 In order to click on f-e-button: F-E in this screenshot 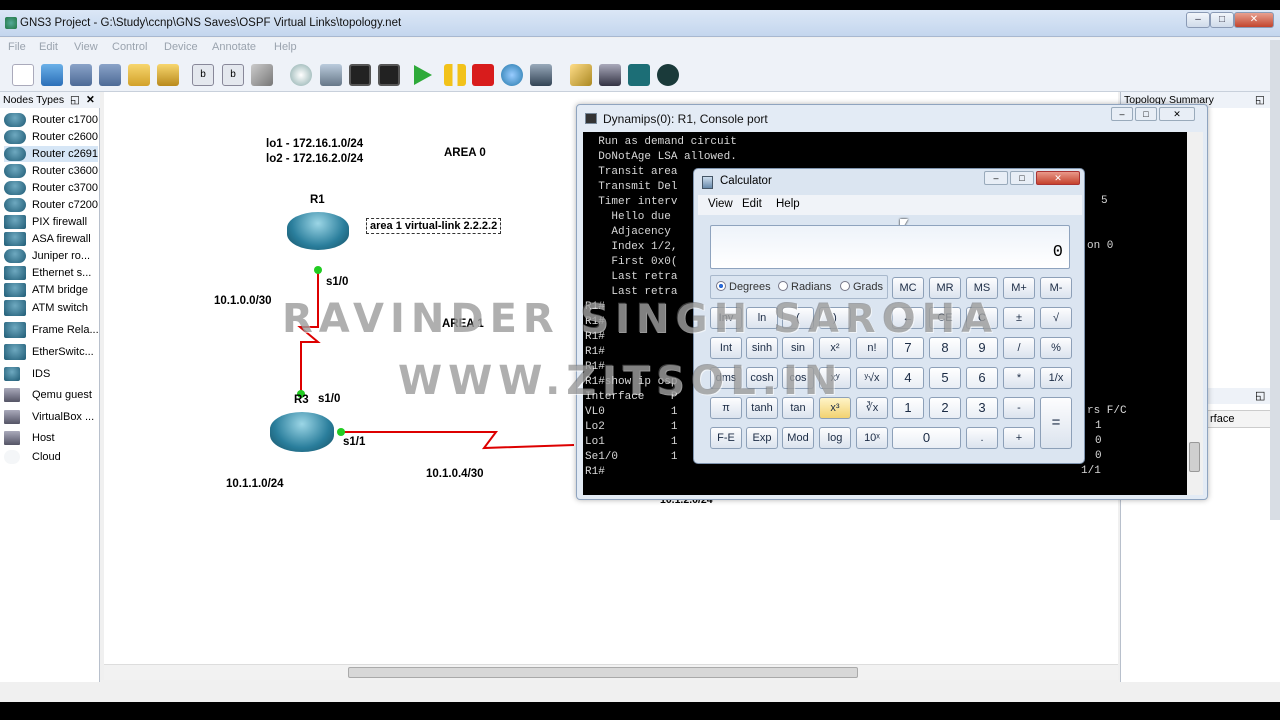, I will do `click(726, 438)`.